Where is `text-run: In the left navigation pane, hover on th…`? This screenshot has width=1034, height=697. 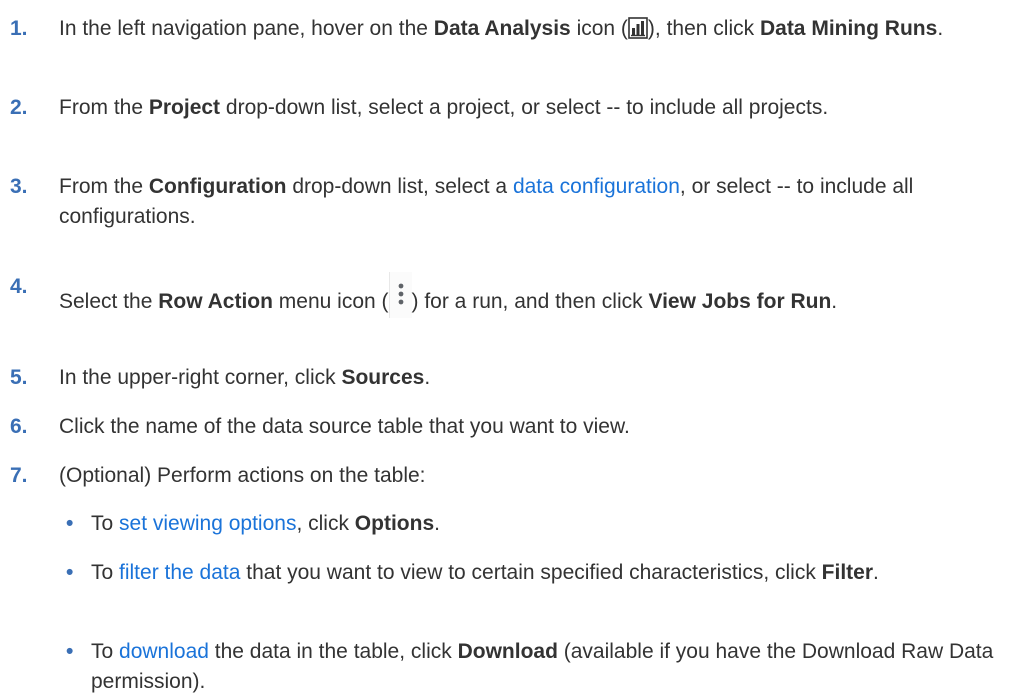
text-run: In the left navigation pane, hover on th… is located at coordinates (246, 28).